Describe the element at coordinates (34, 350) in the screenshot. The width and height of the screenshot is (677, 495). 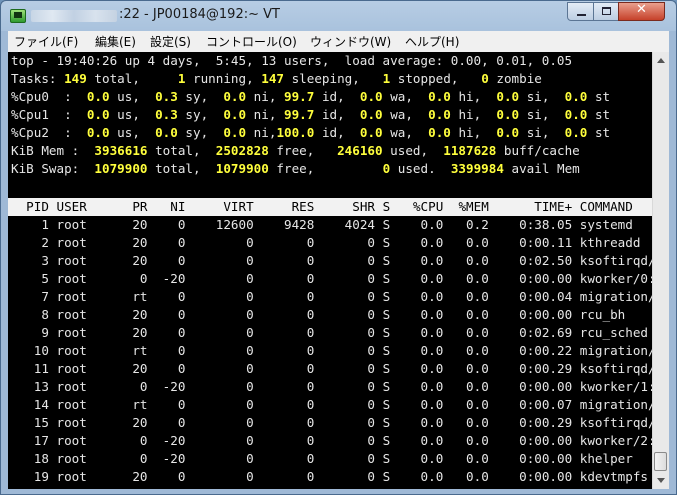
I see `process-cell: 10` at that location.